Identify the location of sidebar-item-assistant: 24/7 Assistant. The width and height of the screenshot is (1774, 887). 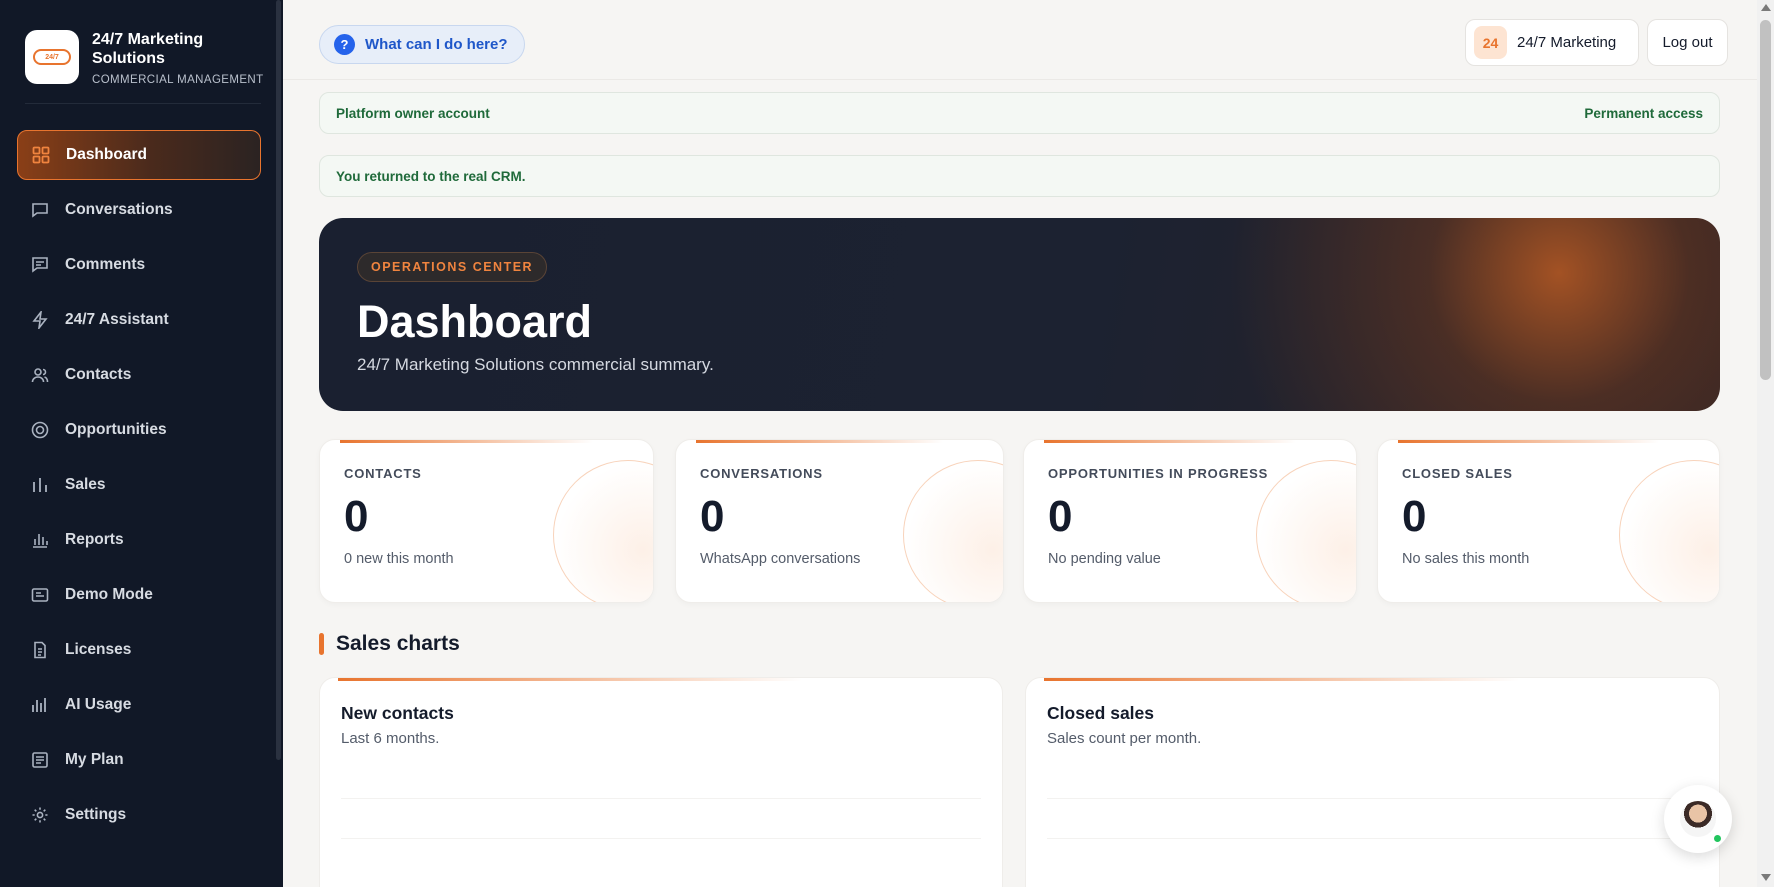
(139, 320).